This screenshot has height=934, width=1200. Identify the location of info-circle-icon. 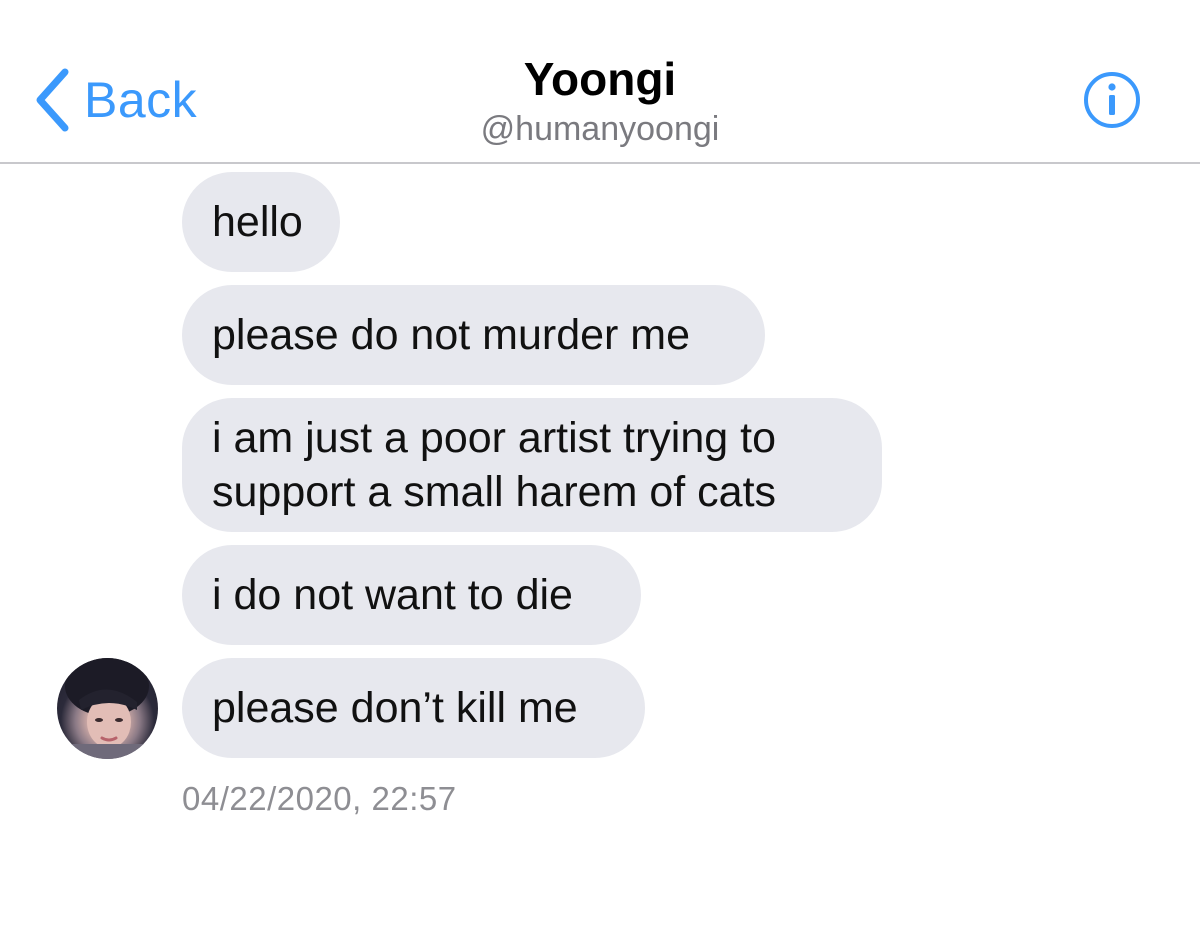
(1112, 100).